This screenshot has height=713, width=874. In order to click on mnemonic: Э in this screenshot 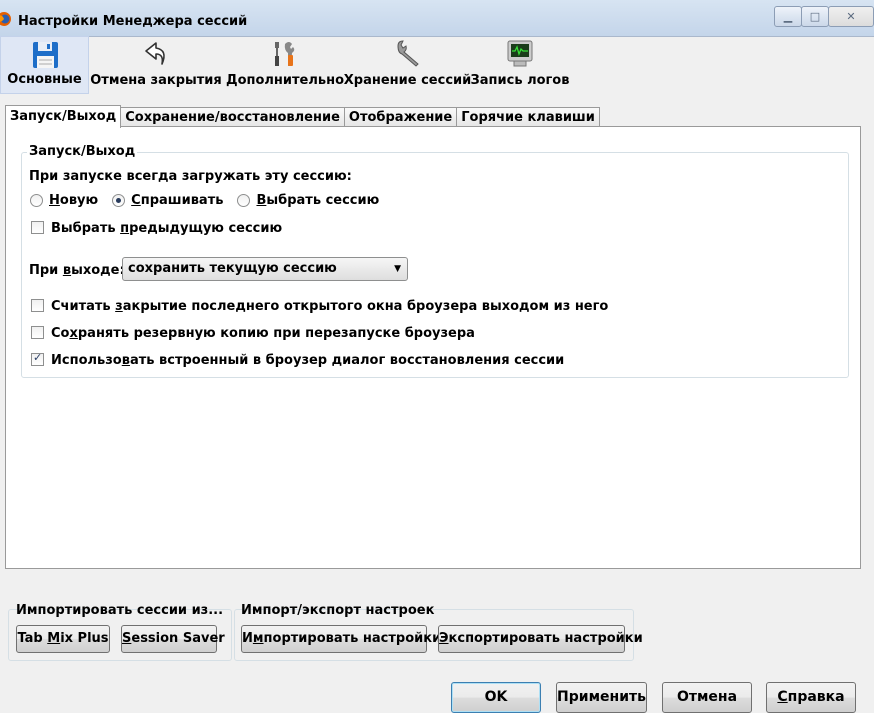, I will do `click(444, 638)`.